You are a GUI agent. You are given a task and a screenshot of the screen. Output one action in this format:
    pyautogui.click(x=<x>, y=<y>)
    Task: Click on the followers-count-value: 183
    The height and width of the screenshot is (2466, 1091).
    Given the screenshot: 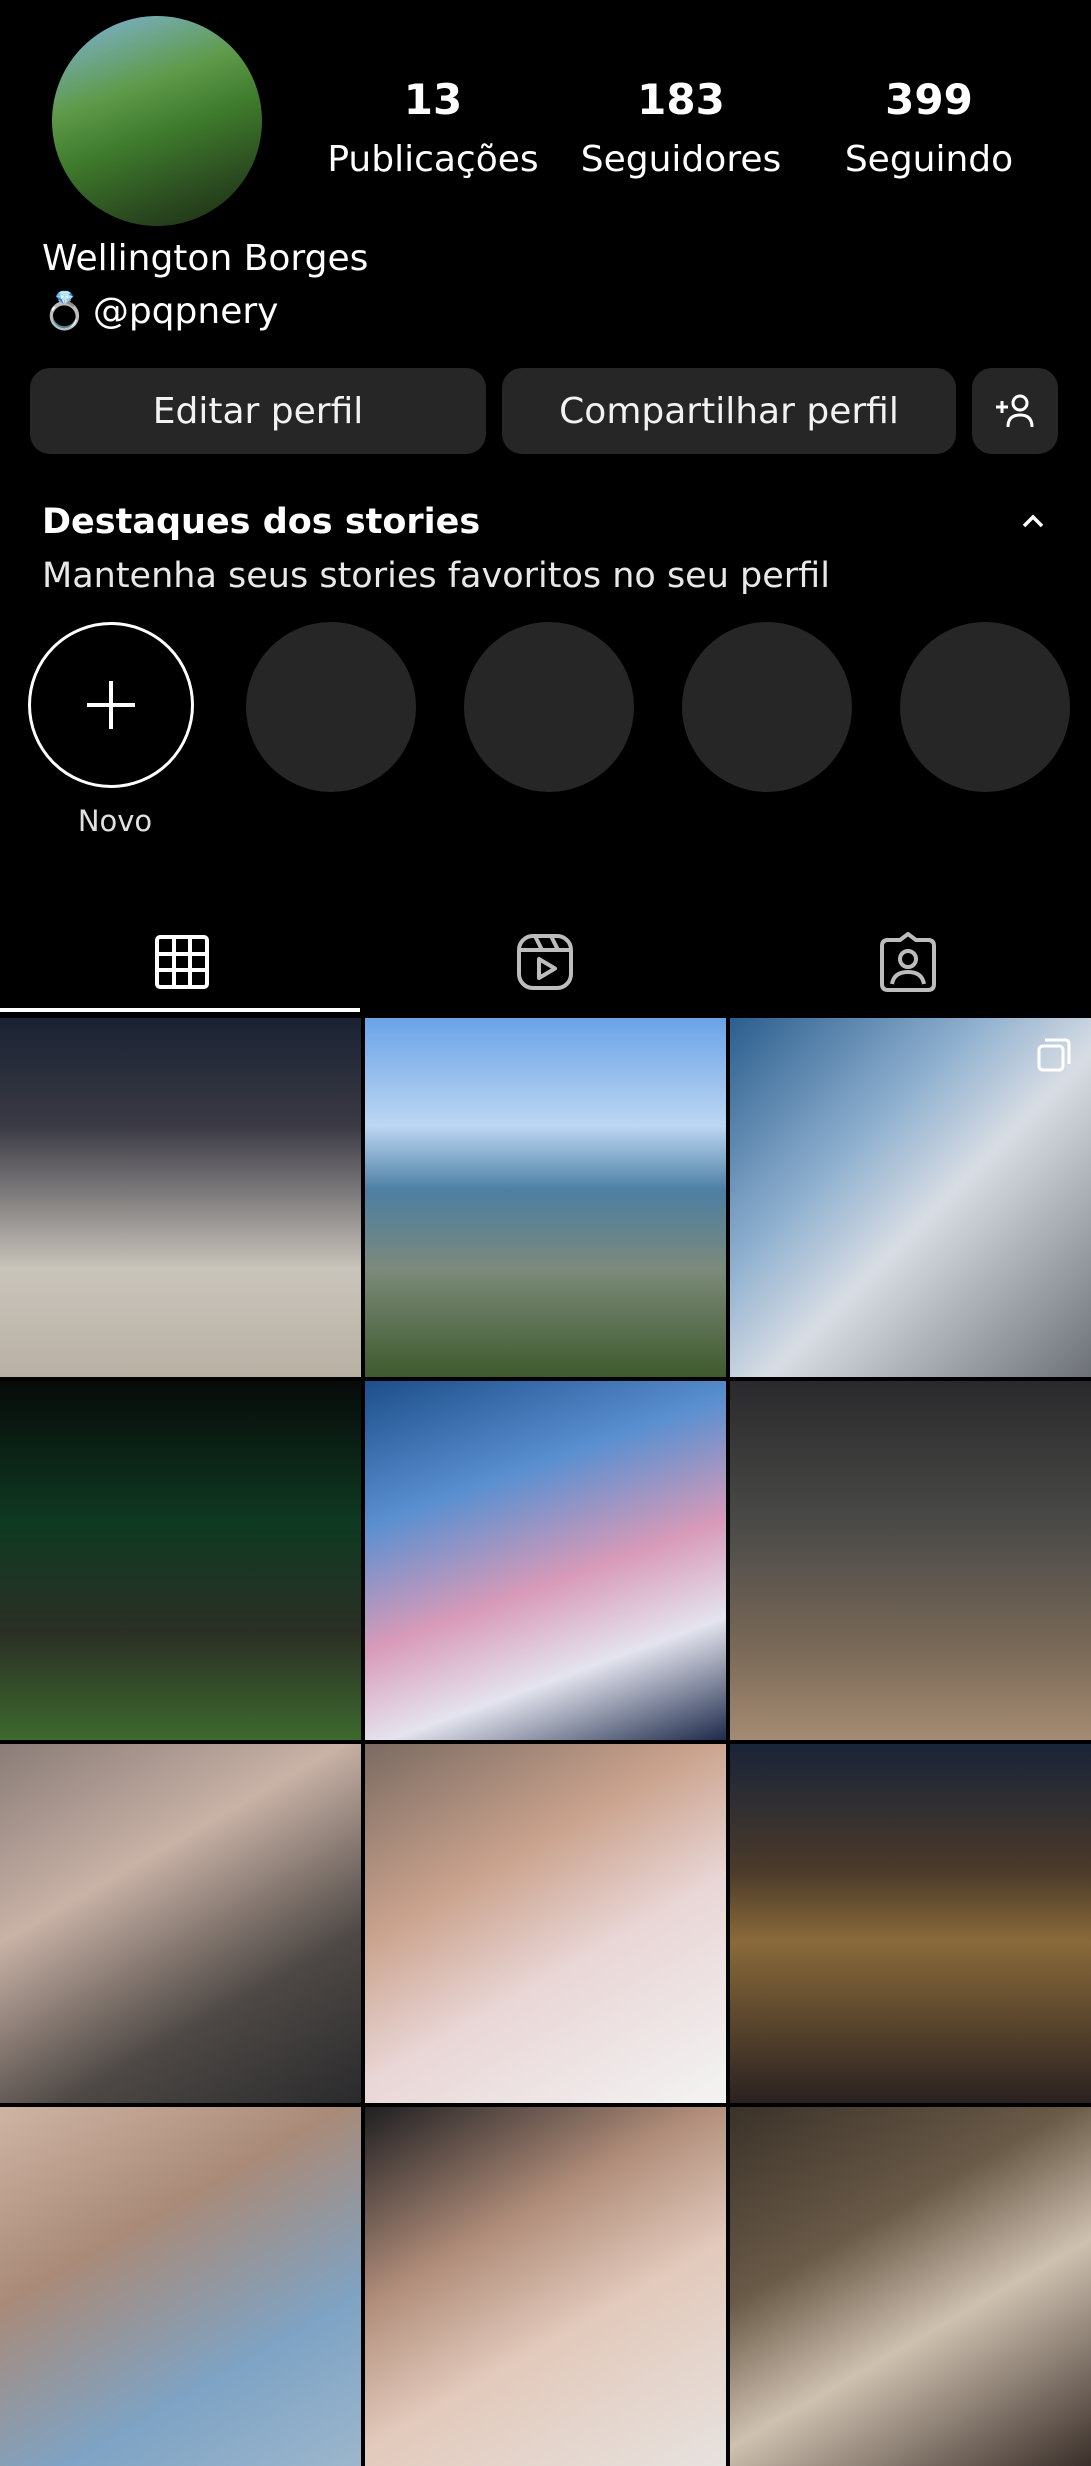 What is the action you would take?
    pyautogui.click(x=681, y=99)
    